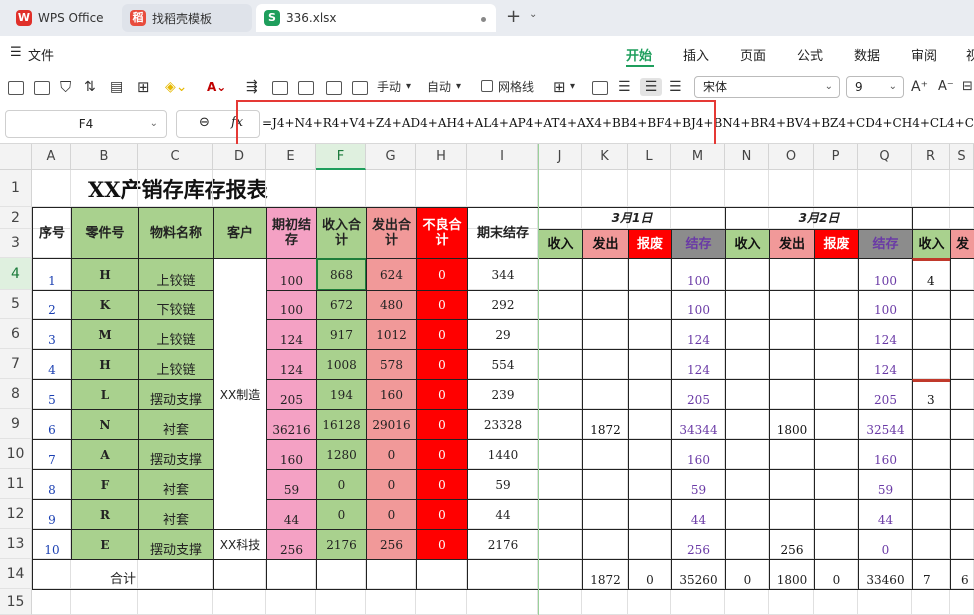 The height and width of the screenshot is (615, 974). What do you see at coordinates (52, 514) in the screenshot?
I see `cell-seq: 9` at bounding box center [52, 514].